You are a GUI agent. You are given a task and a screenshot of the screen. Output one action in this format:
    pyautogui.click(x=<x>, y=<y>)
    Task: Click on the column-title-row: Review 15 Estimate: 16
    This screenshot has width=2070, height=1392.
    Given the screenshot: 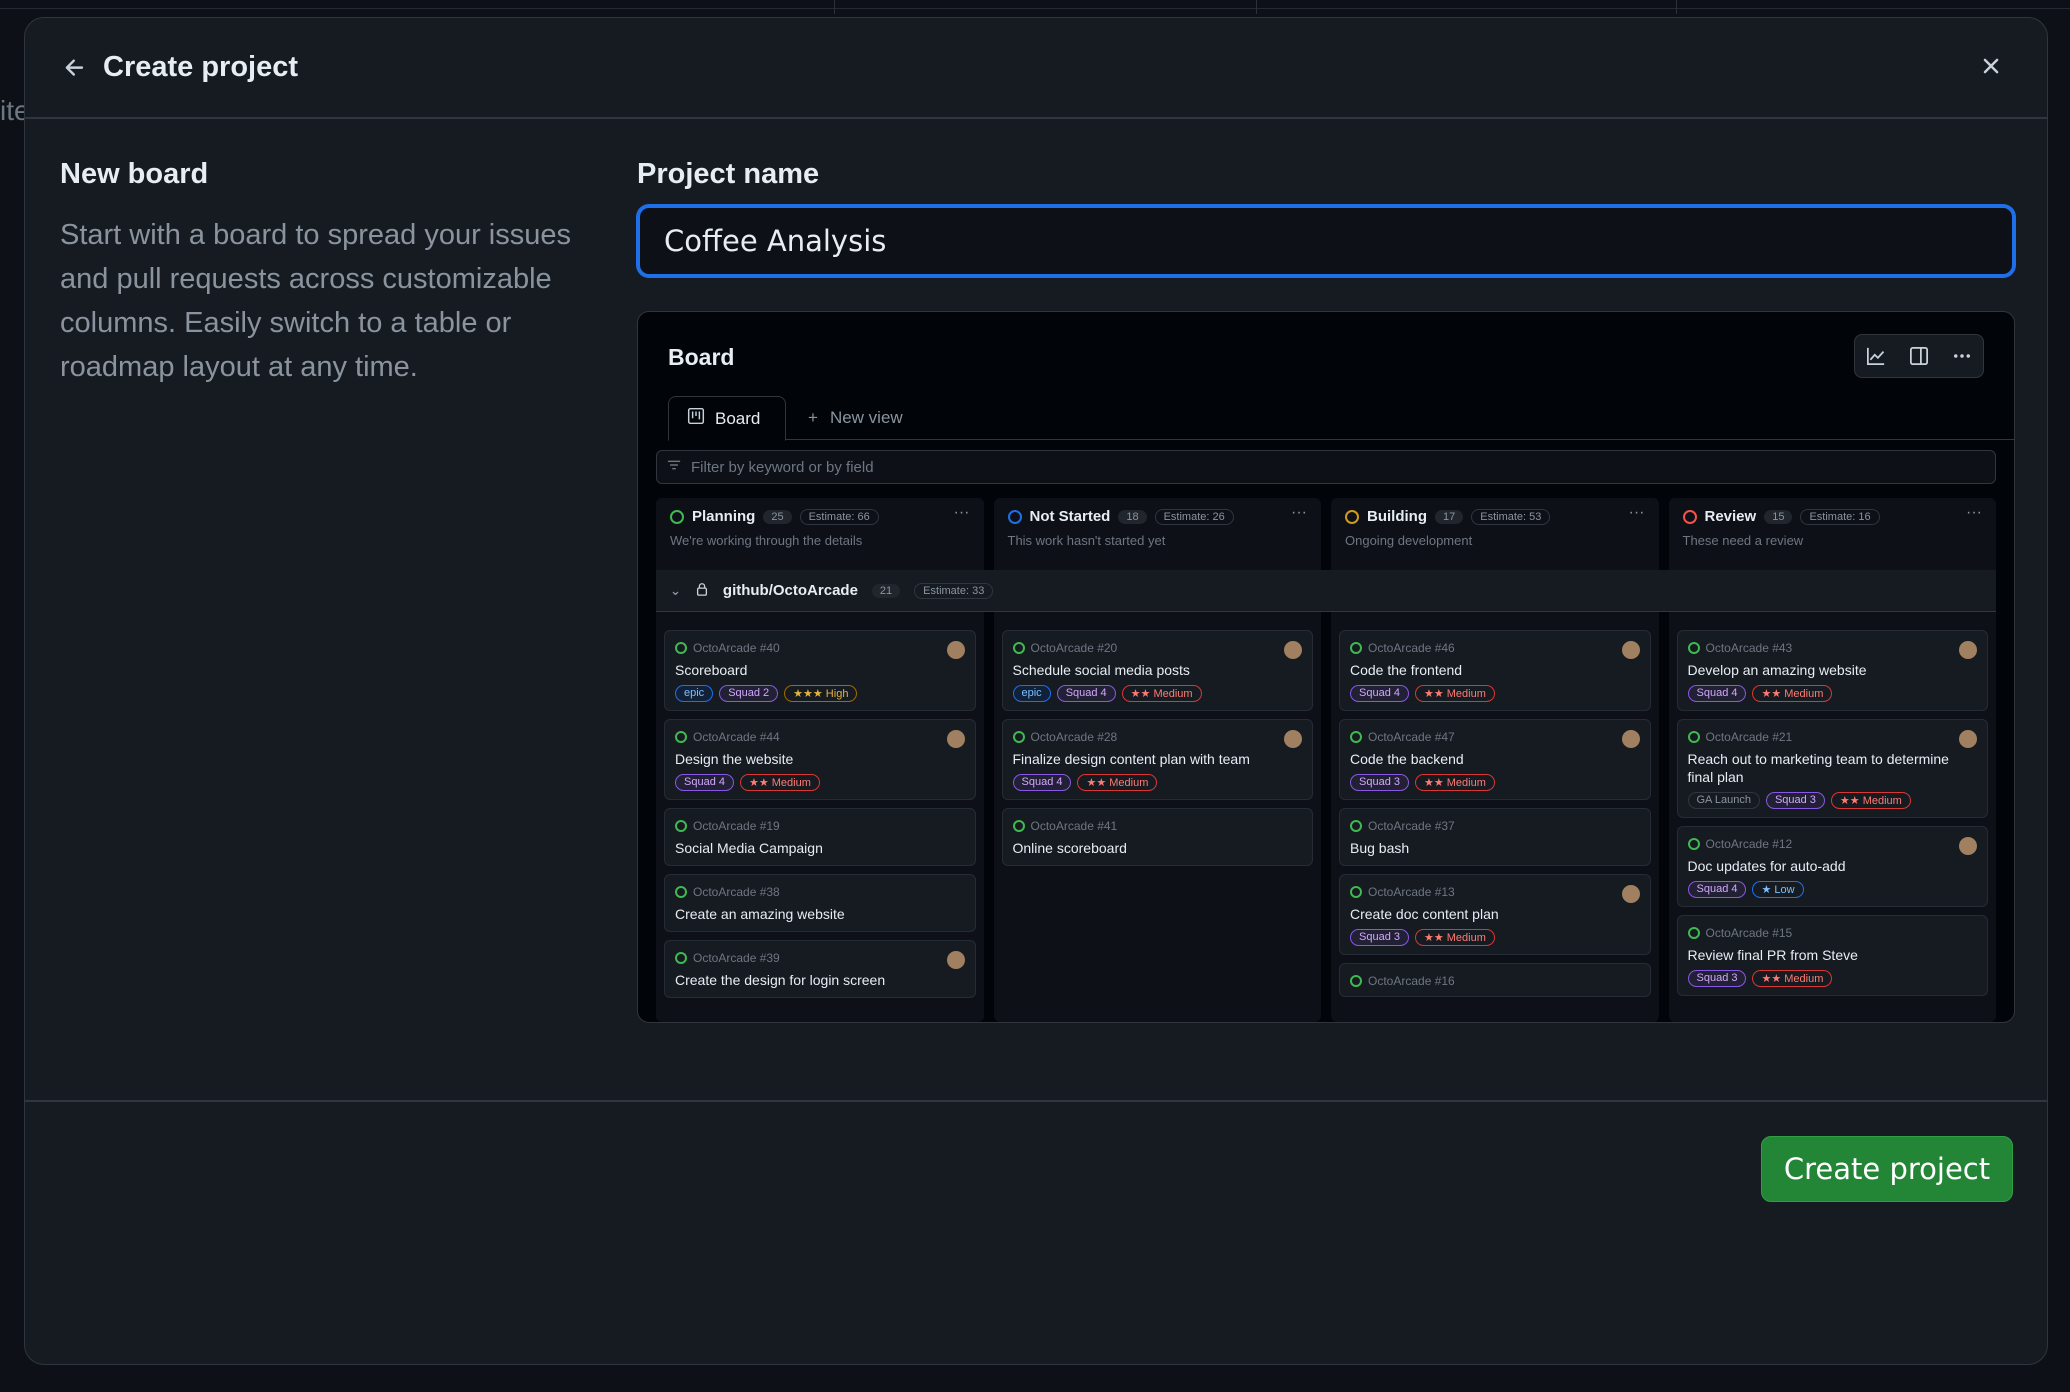 What is the action you would take?
    pyautogui.click(x=1832, y=516)
    